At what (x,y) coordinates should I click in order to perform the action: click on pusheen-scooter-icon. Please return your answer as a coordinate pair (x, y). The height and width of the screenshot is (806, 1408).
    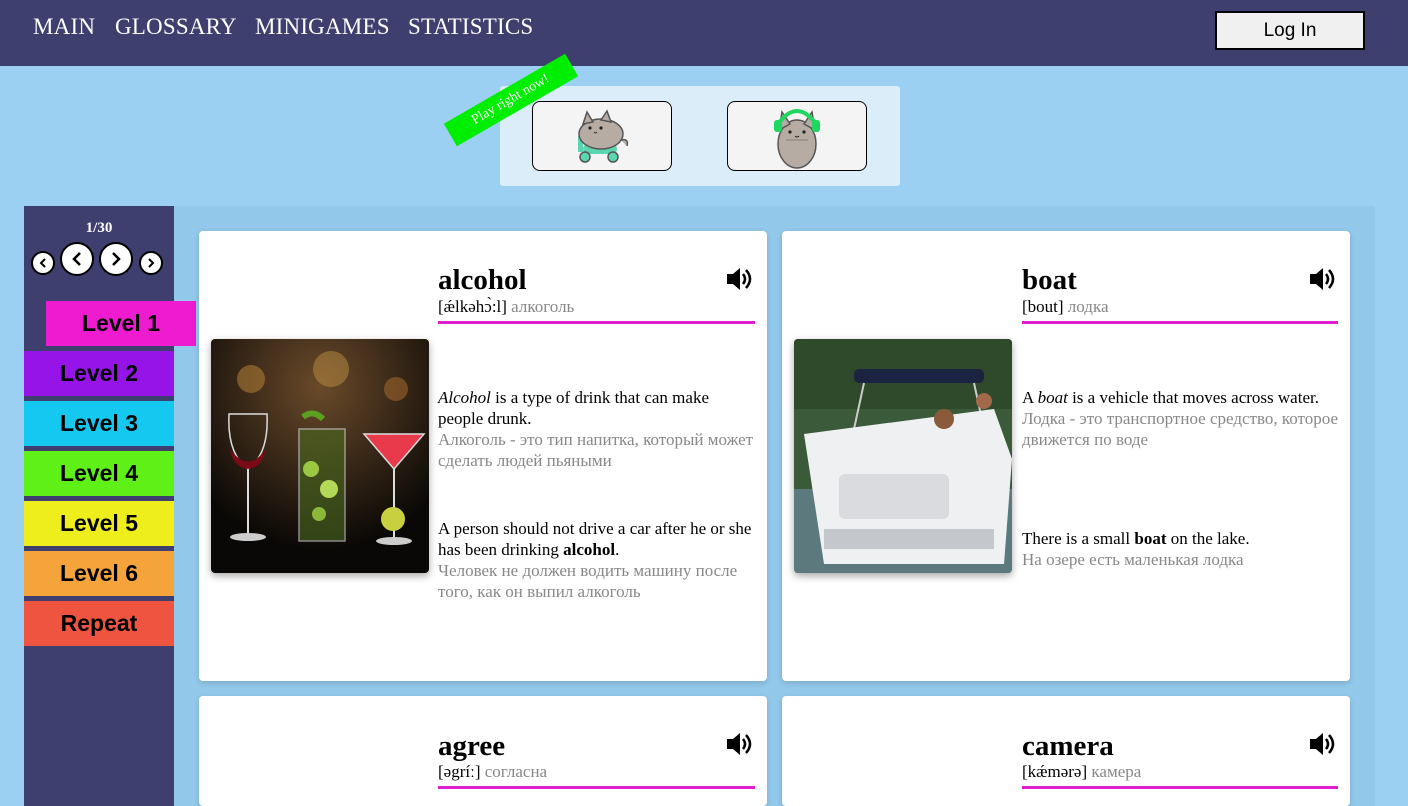
    Looking at the image, I should click on (603, 136).